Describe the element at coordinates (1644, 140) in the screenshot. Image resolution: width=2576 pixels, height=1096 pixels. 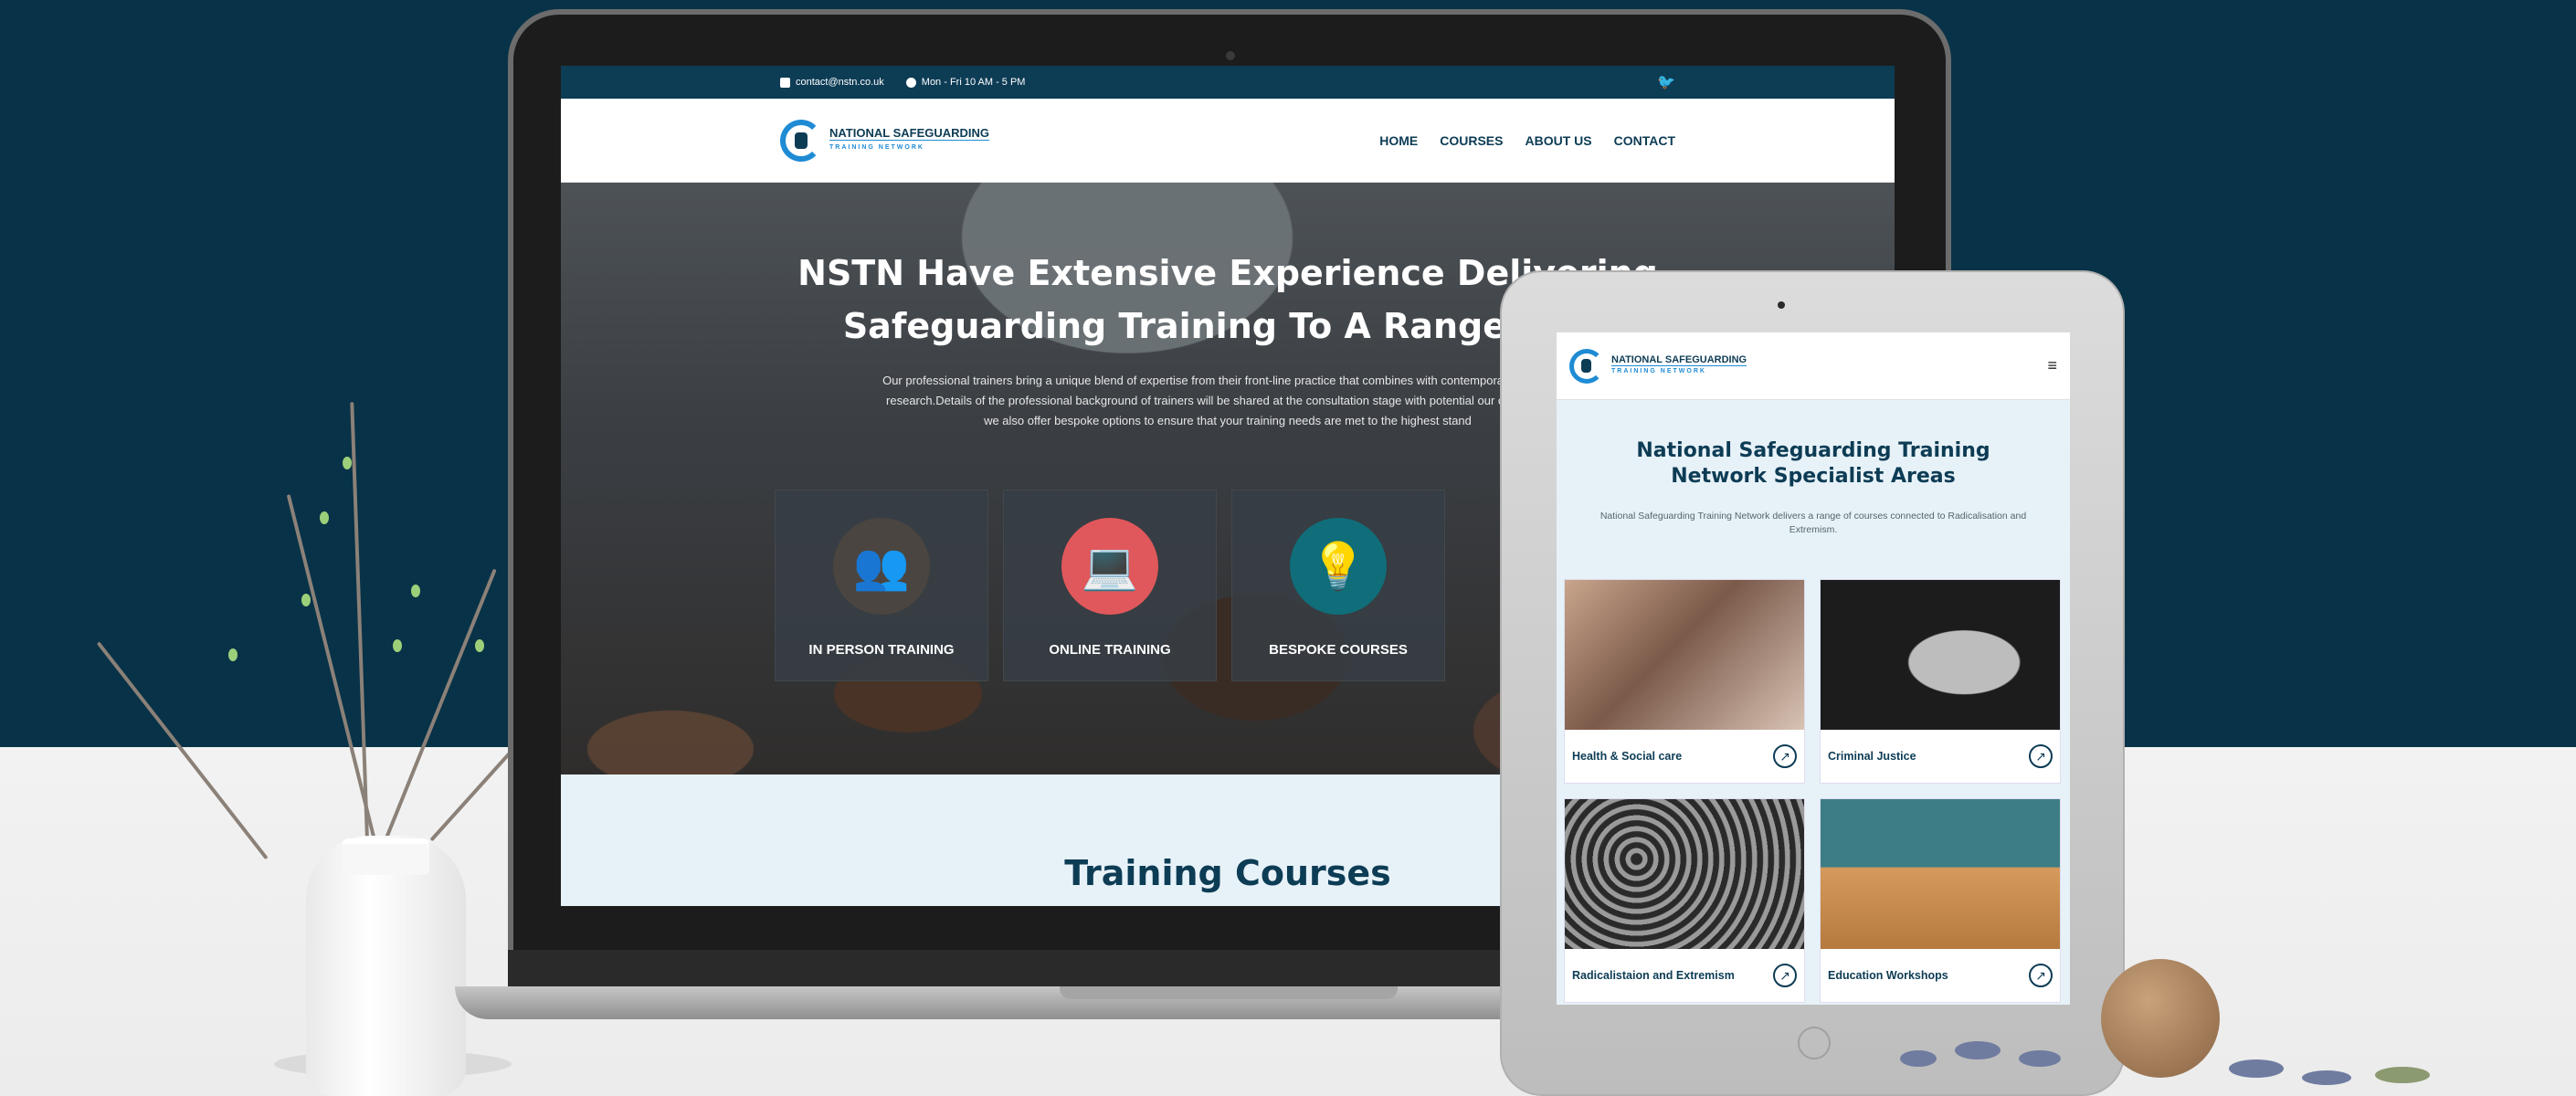
I see `nav-contact: CONTACT` at that location.